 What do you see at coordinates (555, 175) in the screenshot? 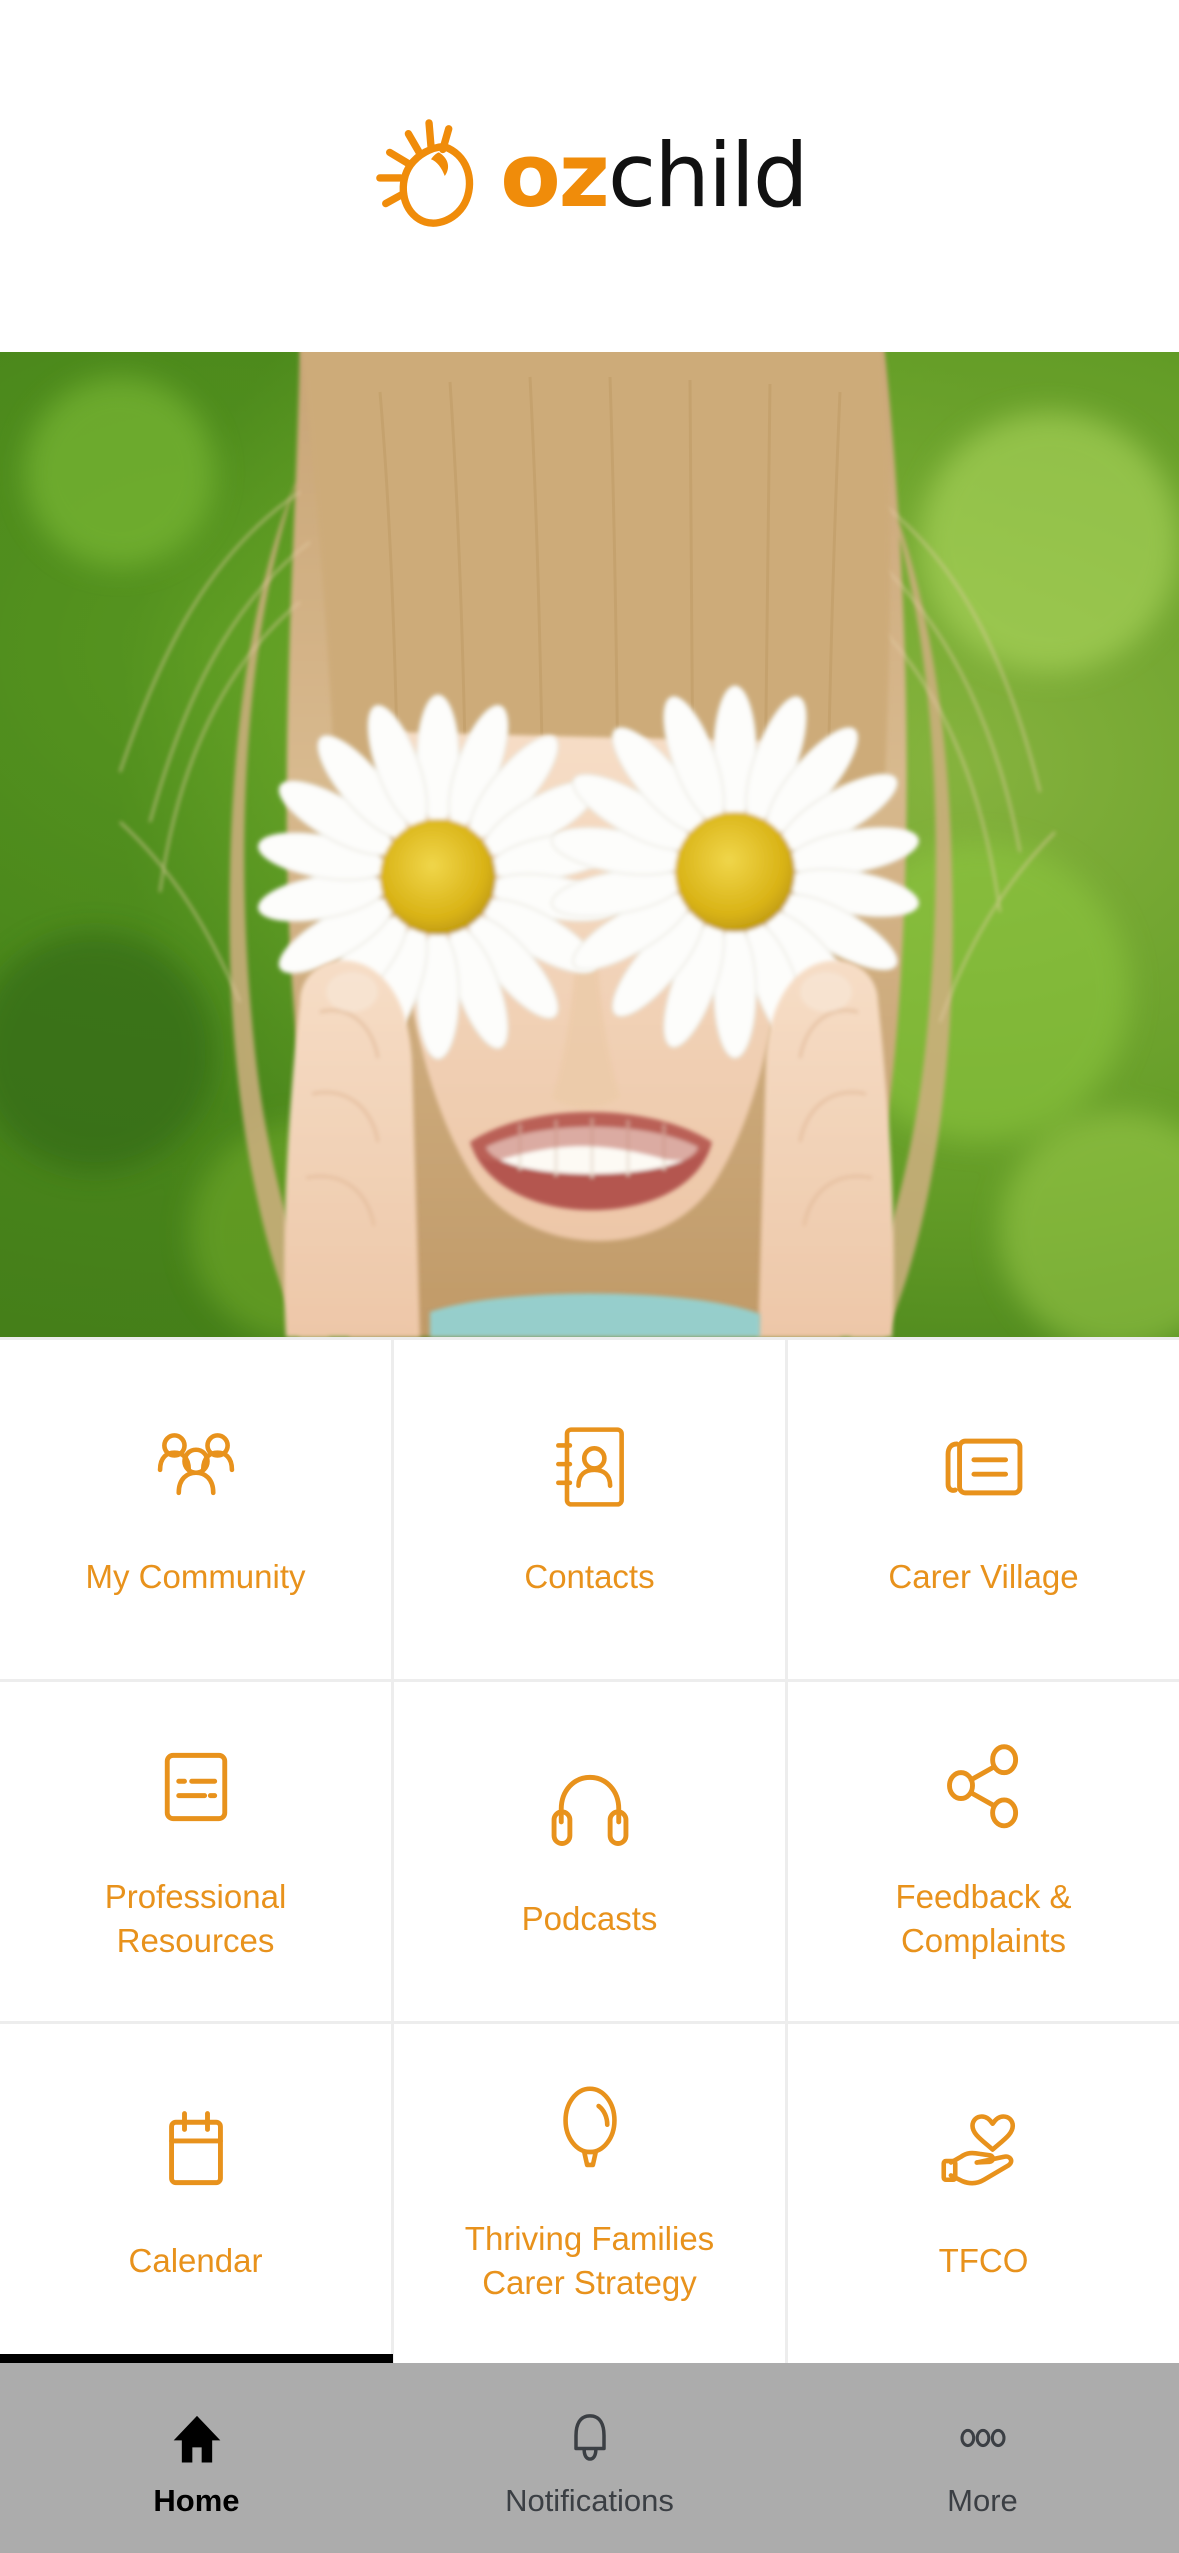
I see `logo-word-oz: oz` at bounding box center [555, 175].